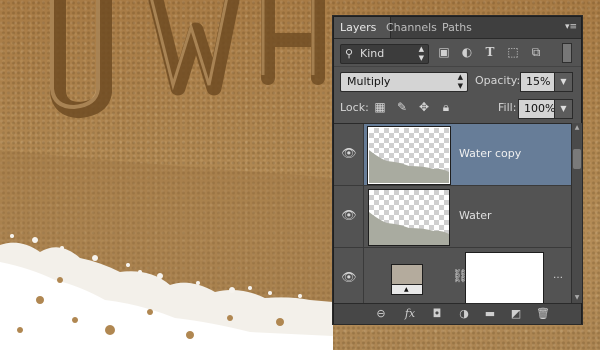 This screenshot has width=600, height=350. What do you see at coordinates (475, 216) in the screenshot?
I see `layer-name: Water` at bounding box center [475, 216].